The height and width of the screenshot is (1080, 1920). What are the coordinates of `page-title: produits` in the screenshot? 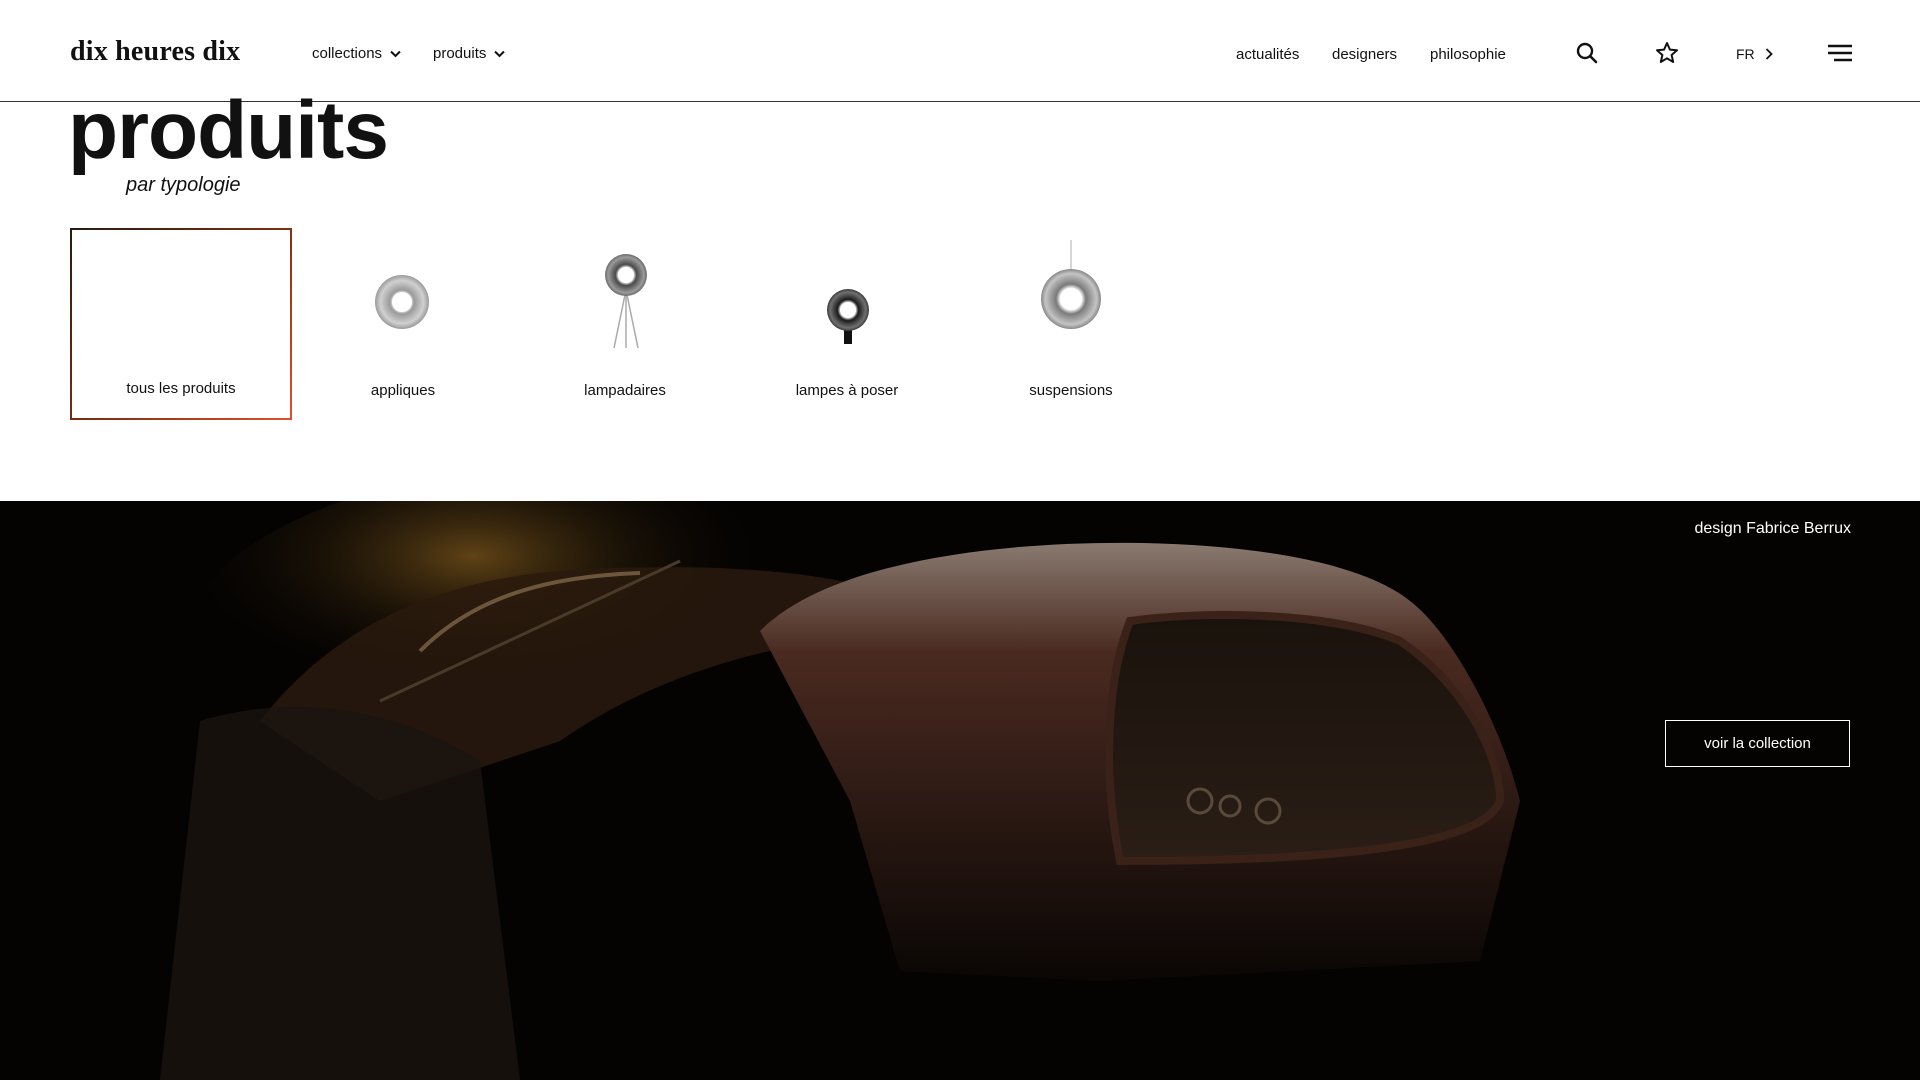 It's located at (228, 130).